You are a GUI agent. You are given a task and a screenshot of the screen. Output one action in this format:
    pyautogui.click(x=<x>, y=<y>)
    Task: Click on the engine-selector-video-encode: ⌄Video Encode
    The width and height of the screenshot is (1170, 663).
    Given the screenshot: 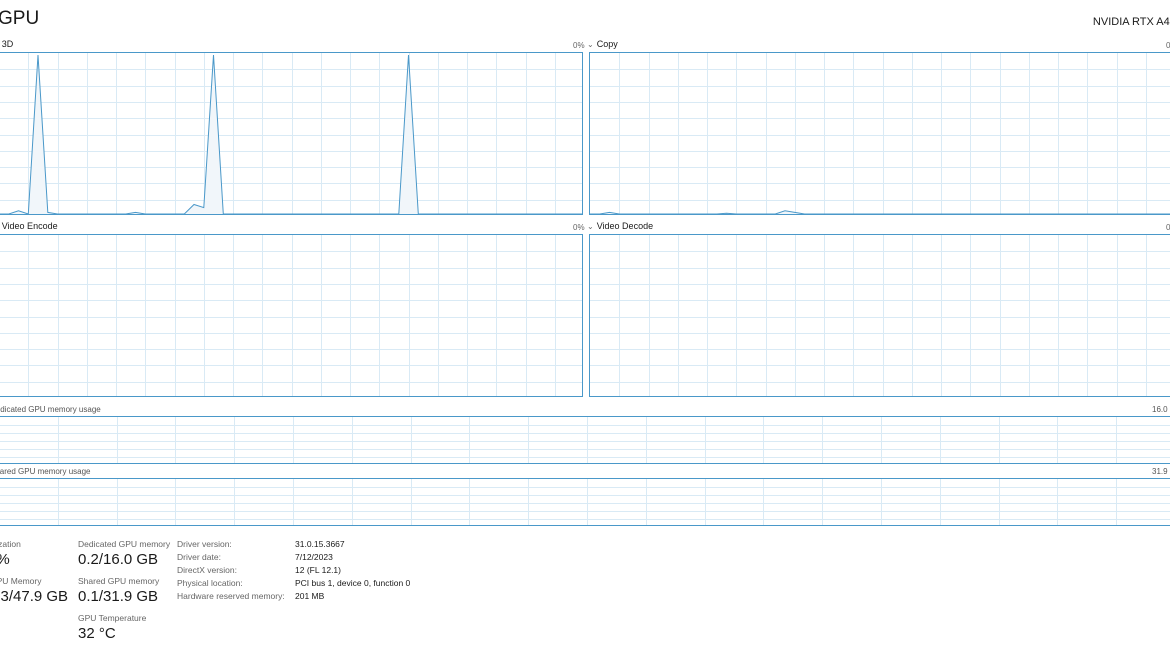 What is the action you would take?
    pyautogui.click(x=29, y=226)
    